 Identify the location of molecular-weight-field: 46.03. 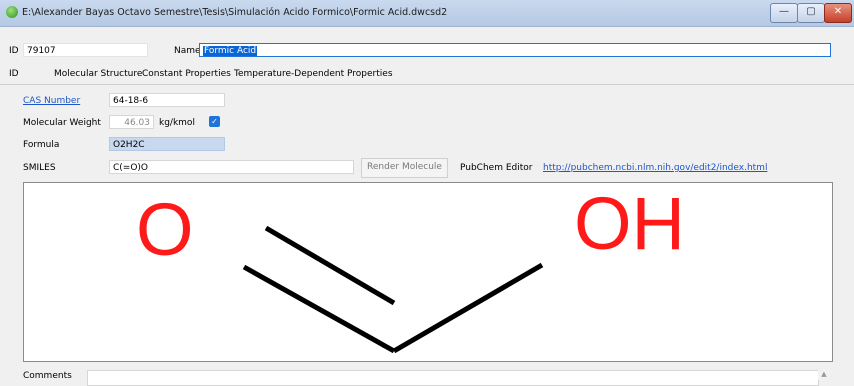
(131, 122).